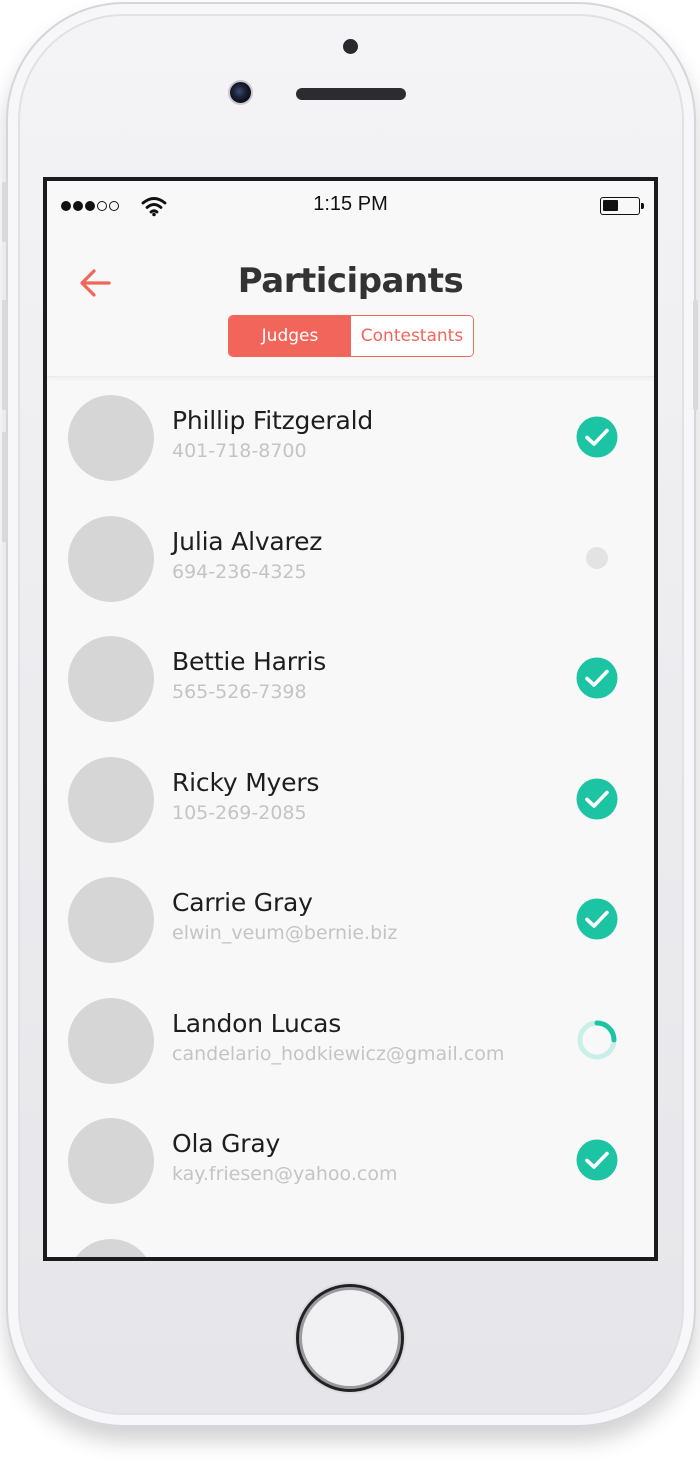 The width and height of the screenshot is (700, 1463). I want to click on participant-name: Bettie Harris, so click(249, 661).